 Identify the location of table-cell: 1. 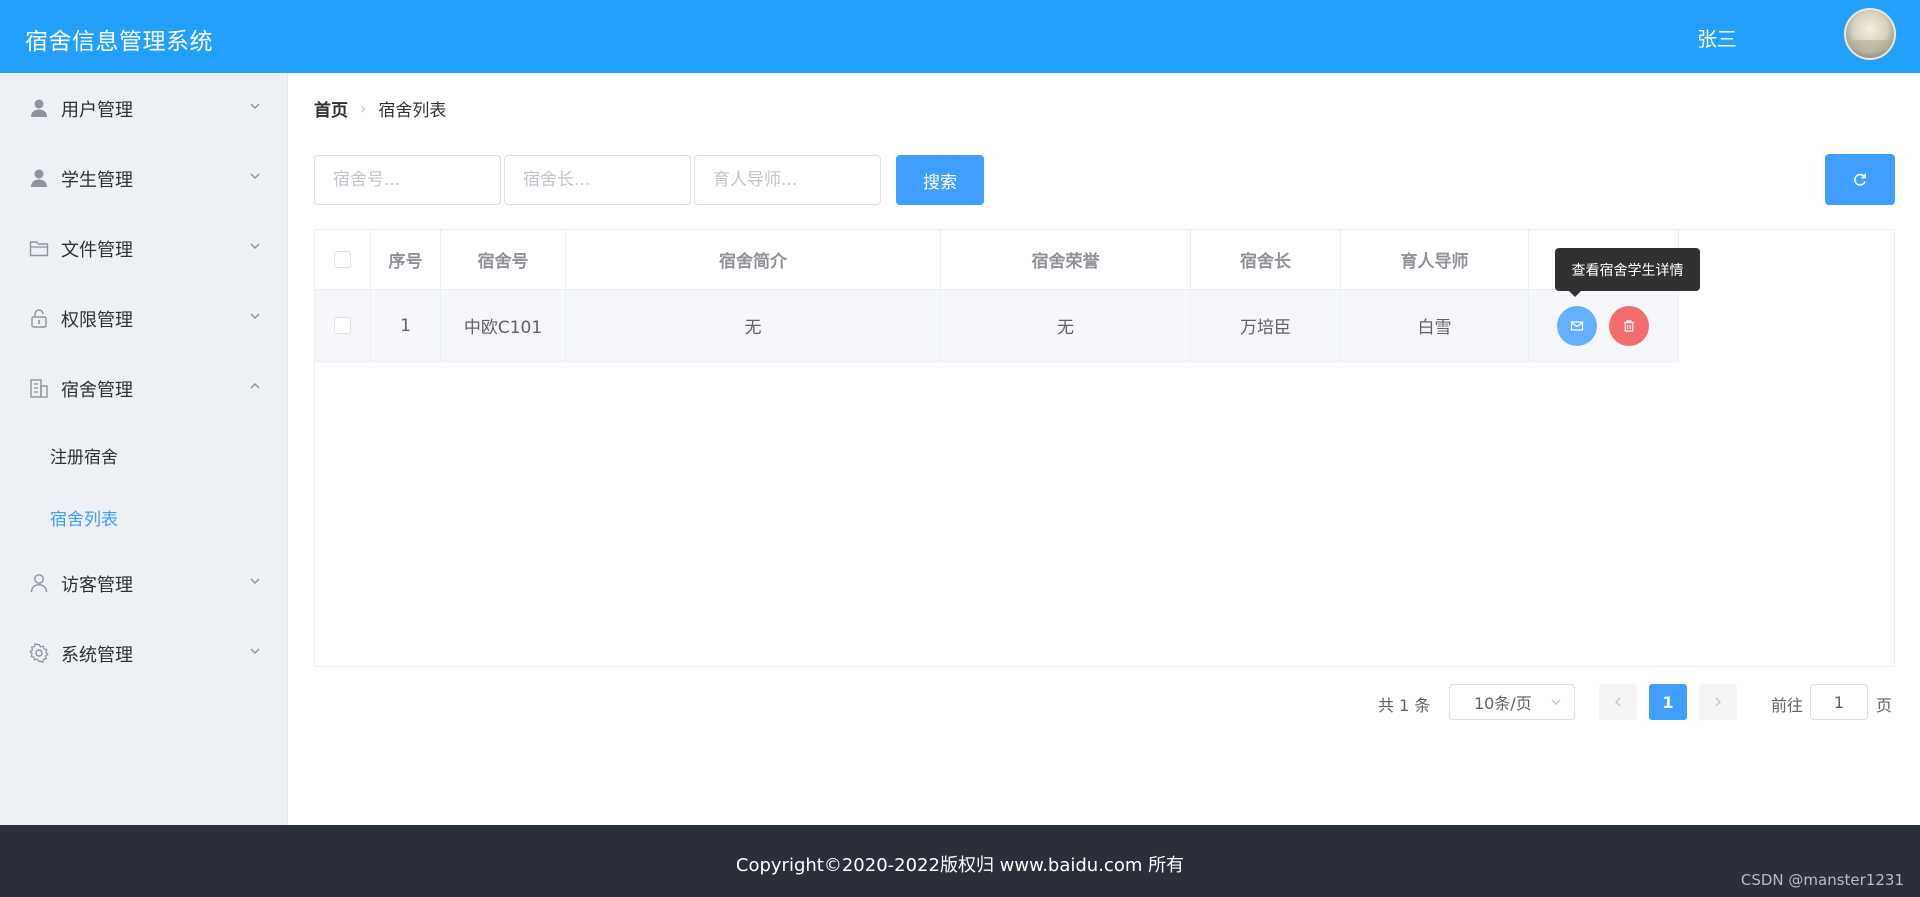
(406, 326).